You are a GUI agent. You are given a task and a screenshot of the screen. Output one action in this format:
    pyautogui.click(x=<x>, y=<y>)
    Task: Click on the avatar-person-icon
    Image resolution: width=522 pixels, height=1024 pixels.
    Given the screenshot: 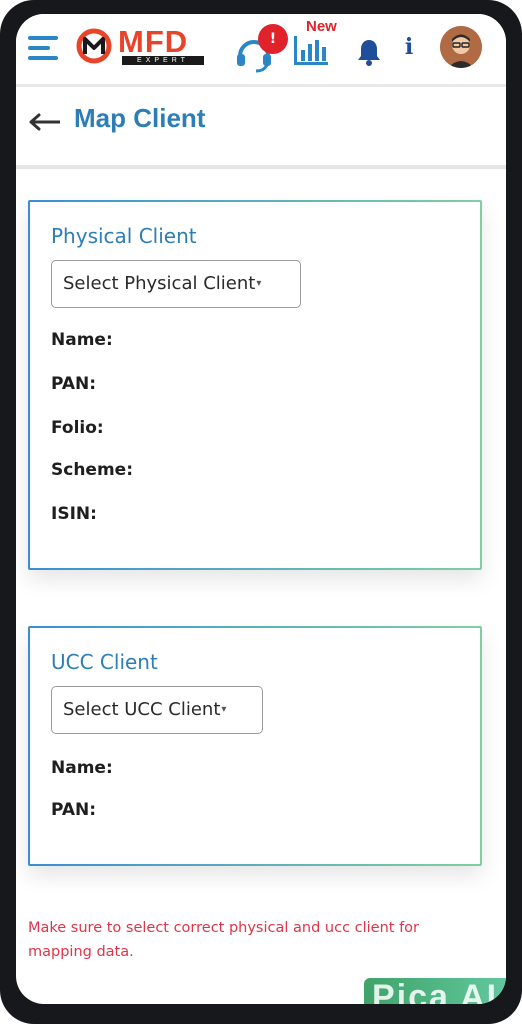 What is the action you would take?
    pyautogui.click(x=461, y=47)
    